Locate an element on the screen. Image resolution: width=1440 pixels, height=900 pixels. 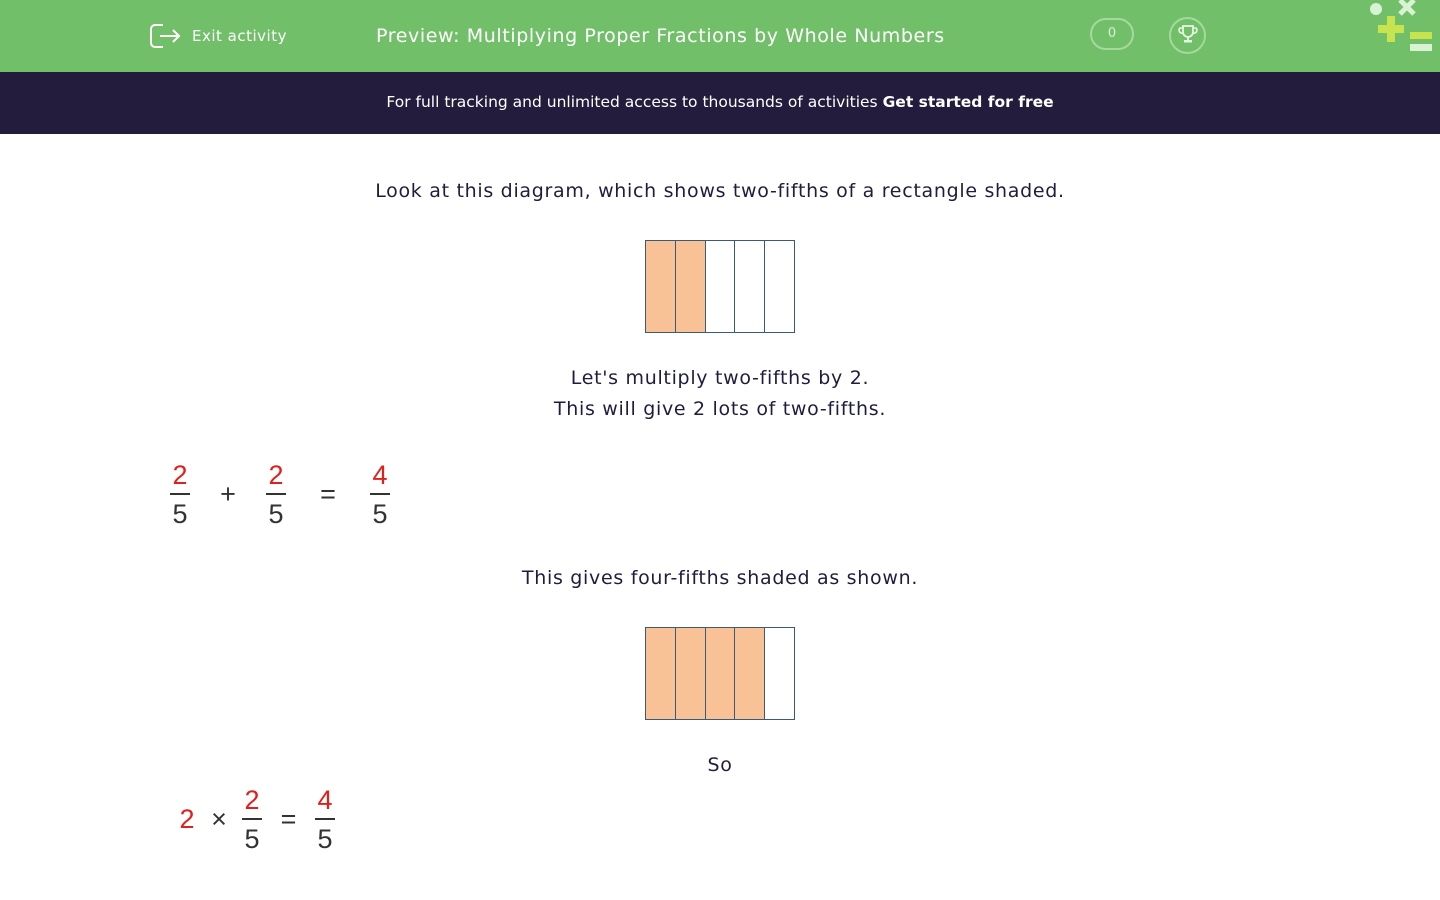
fraction-factor: 2 5 is located at coordinates (252, 819).